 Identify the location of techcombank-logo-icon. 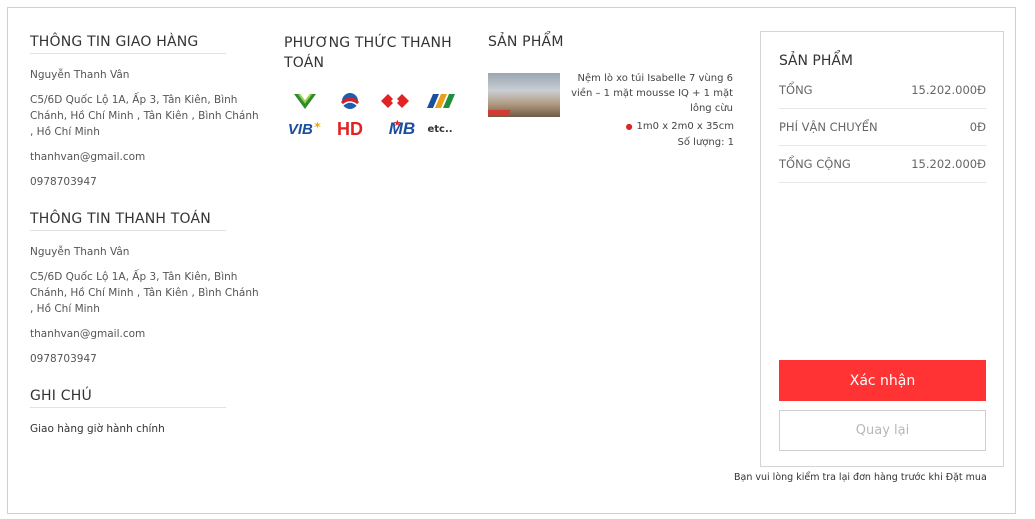
(395, 101).